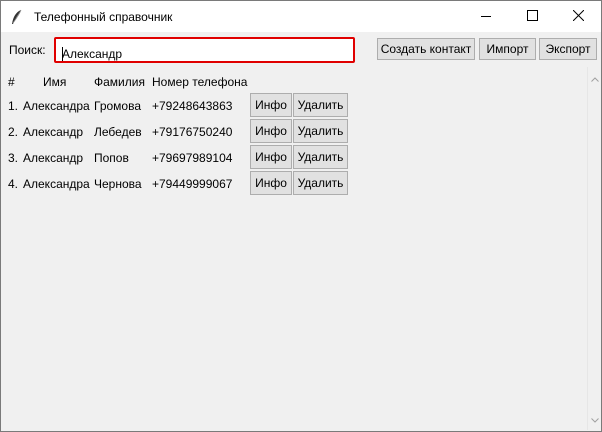 The height and width of the screenshot is (432, 602). Describe the element at coordinates (55, 82) in the screenshot. I see `header-name: Имя` at that location.